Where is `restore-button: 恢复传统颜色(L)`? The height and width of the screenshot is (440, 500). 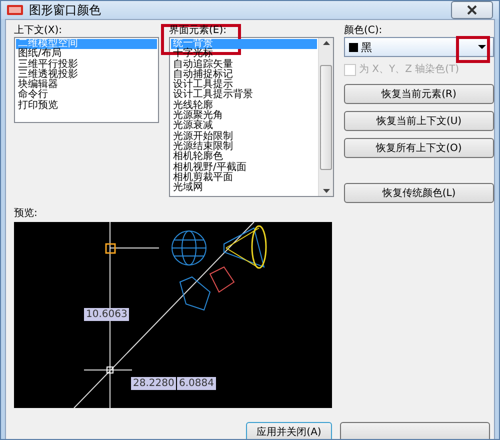
restore-button: 恢复传统颜色(L) is located at coordinates (419, 193).